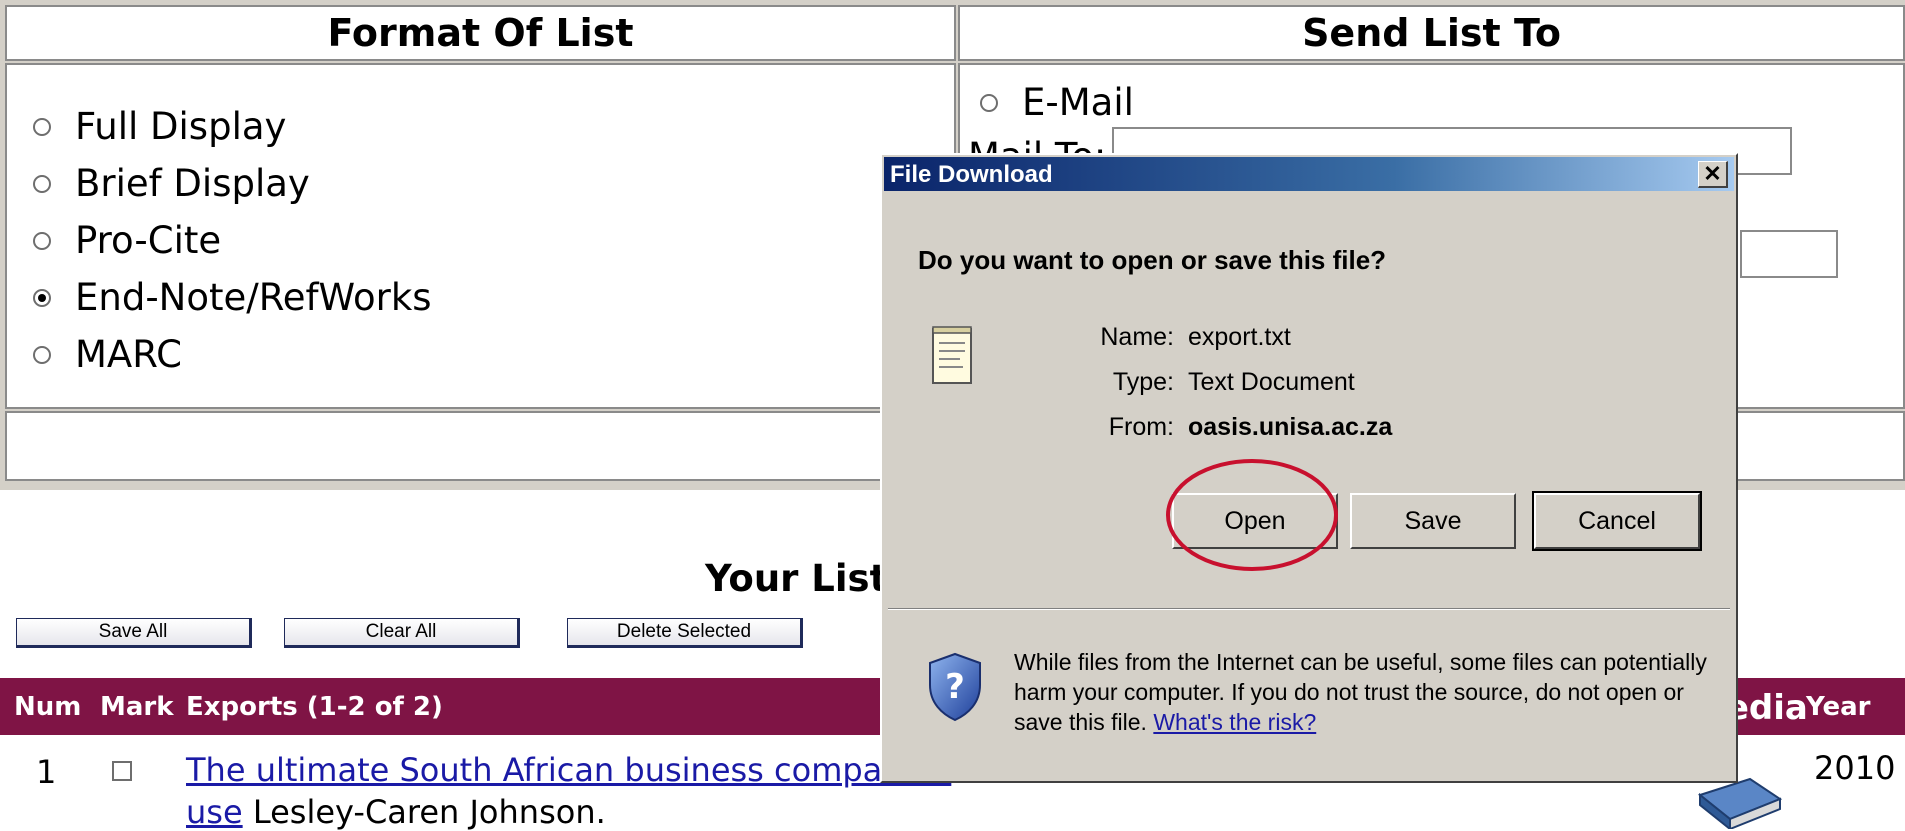 This screenshot has height=831, width=1905. Describe the element at coordinates (214, 812) in the screenshot. I see `row-title-link-continued: use` at that location.